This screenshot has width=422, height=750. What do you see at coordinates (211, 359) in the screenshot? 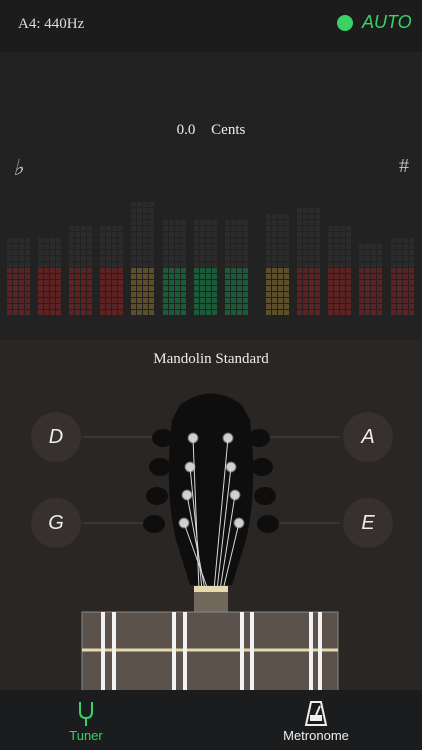
I see `tuning-name: Mandolin Standard` at bounding box center [211, 359].